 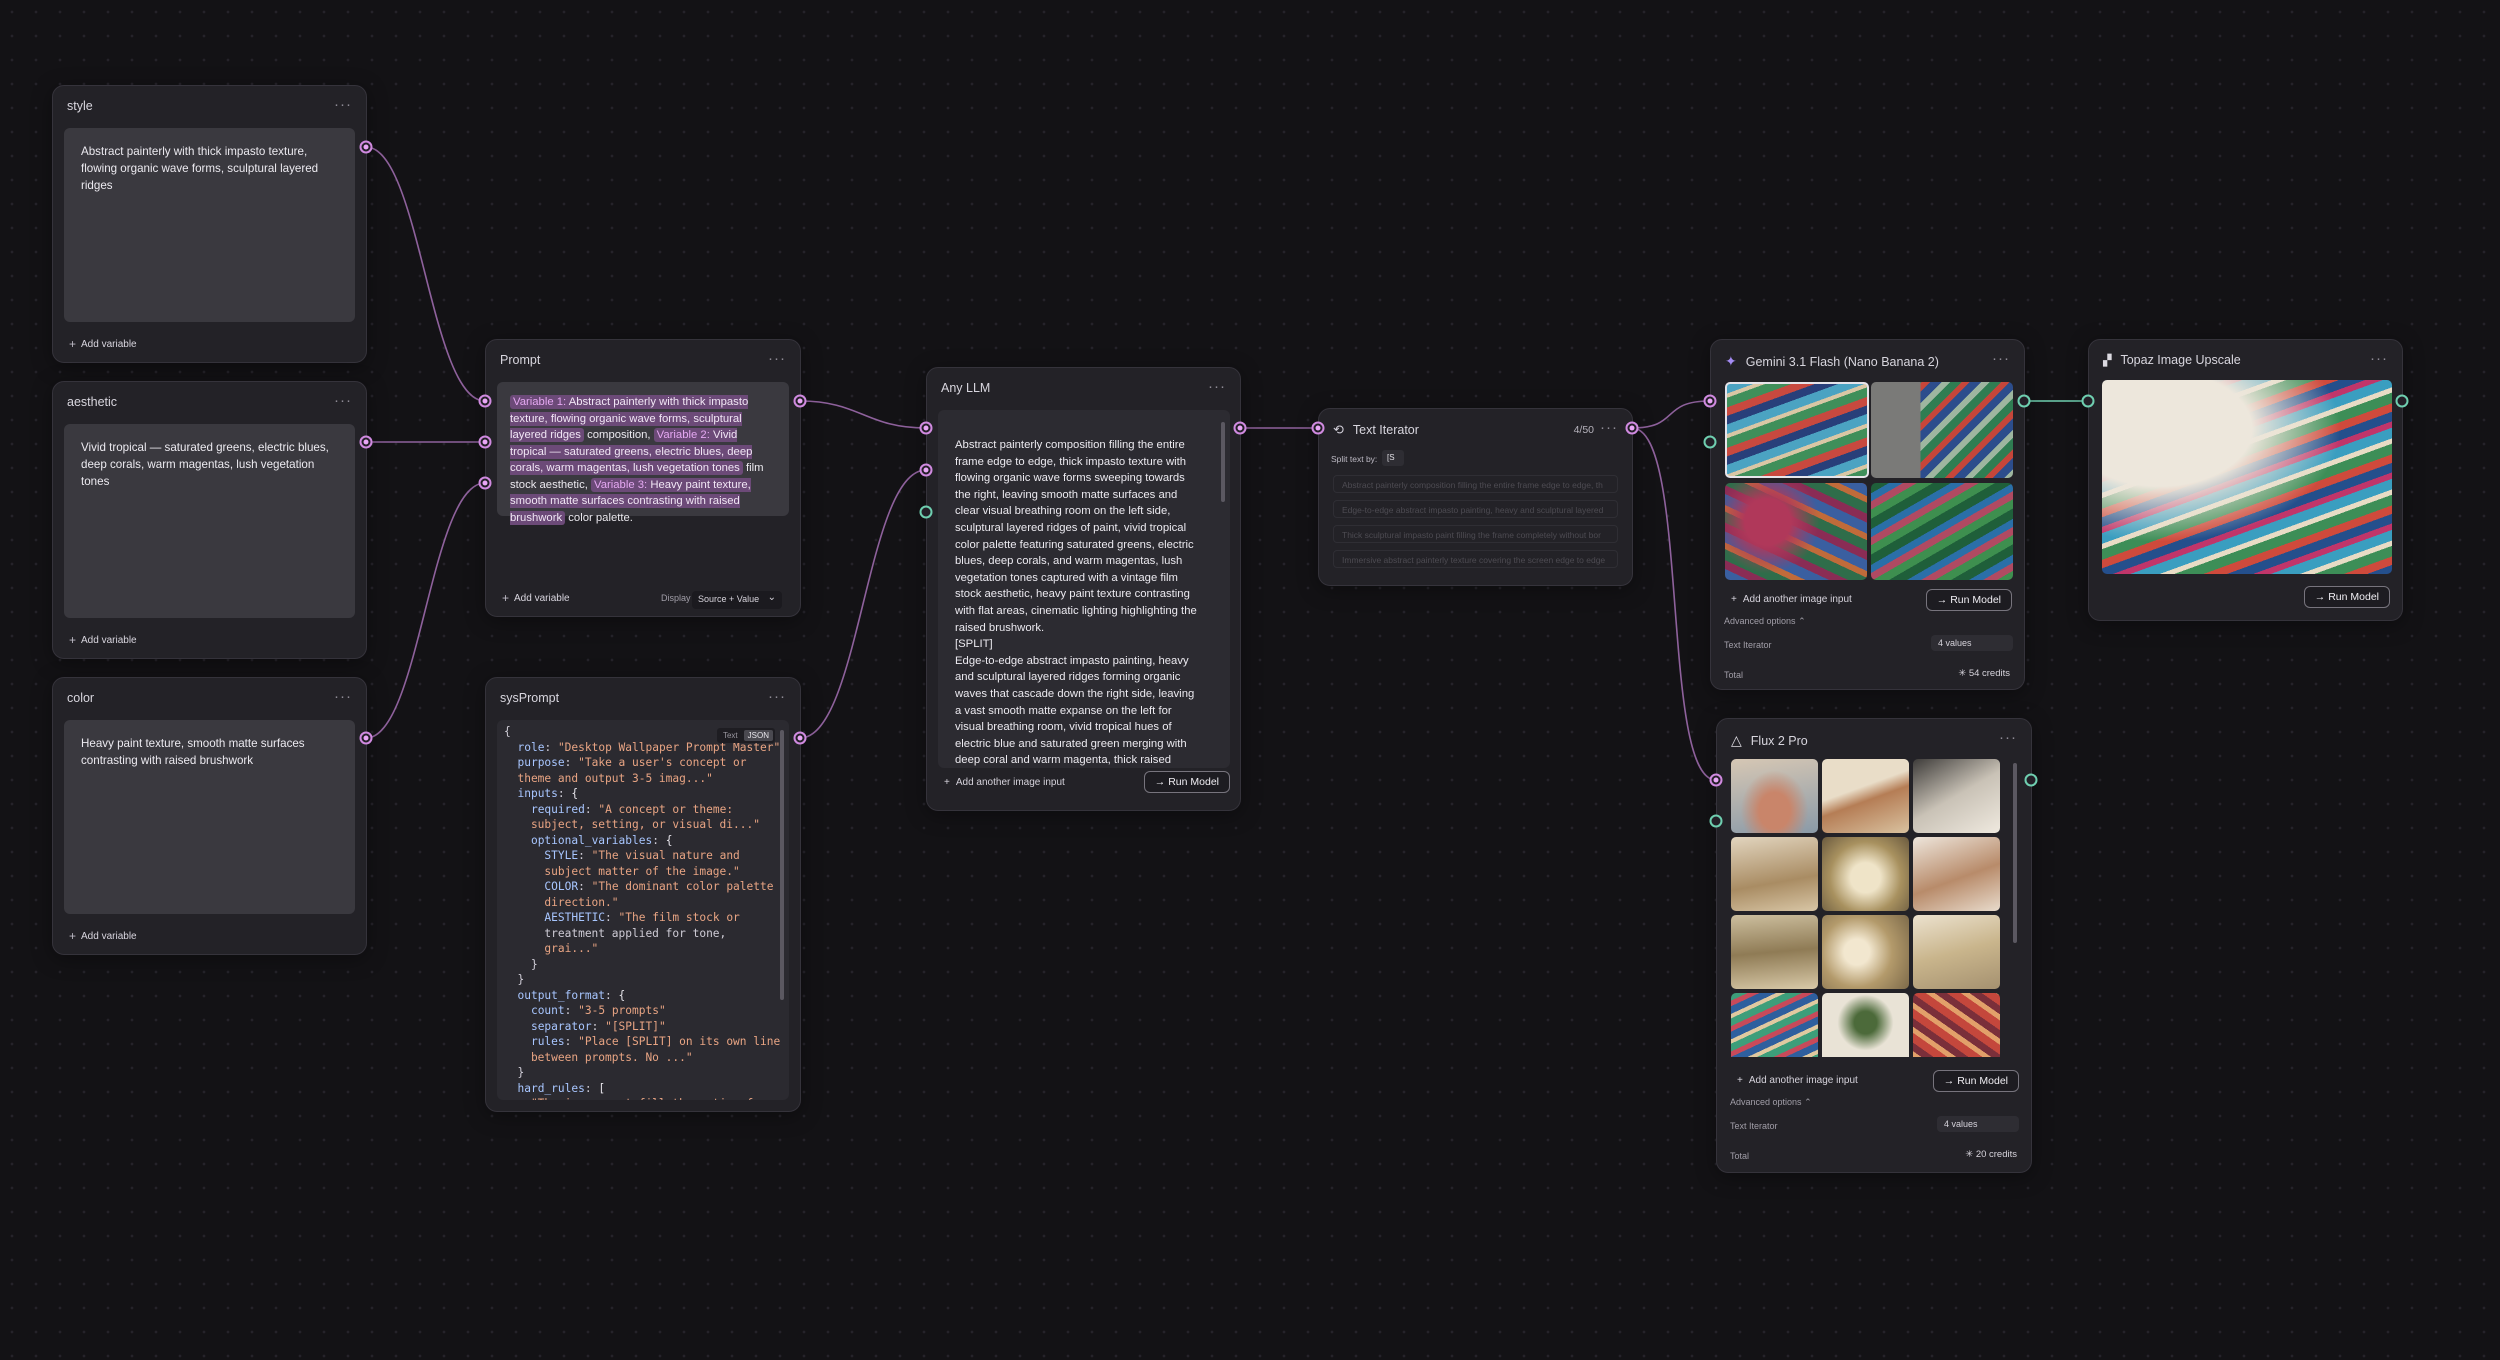 I want to click on display-mode-select: Source + Value ⌄, so click(x=737, y=600).